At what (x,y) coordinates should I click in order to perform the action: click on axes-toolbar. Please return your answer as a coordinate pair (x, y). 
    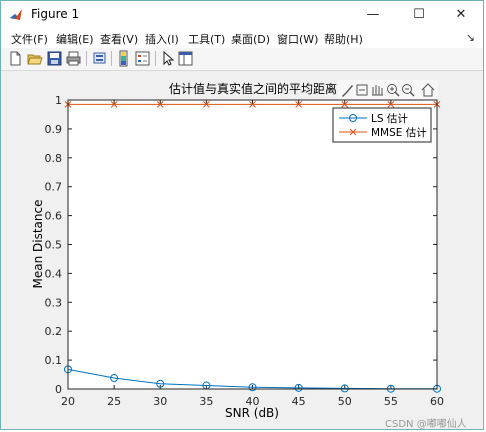
    Looking at the image, I should click on (388, 89).